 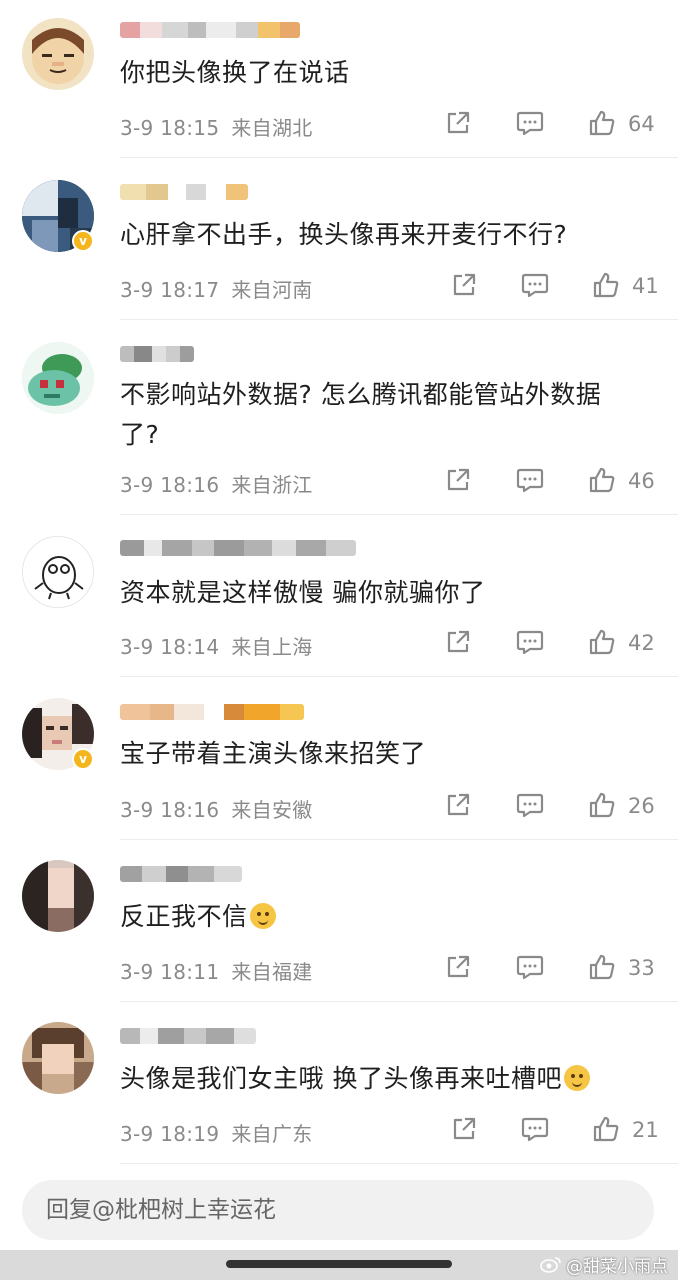 I want to click on top-edge, so click(x=339, y=6).